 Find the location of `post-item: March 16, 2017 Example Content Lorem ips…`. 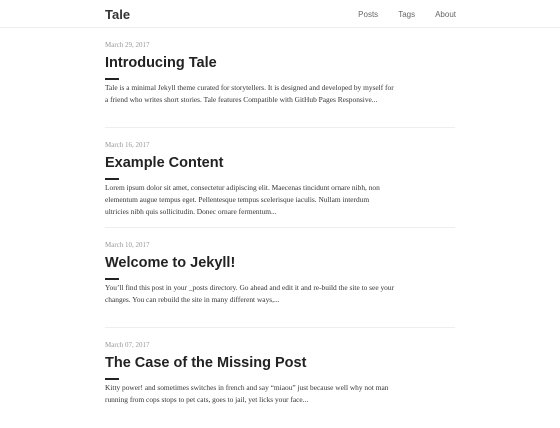

post-item: March 16, 2017 Example Content Lorem ips… is located at coordinates (280, 178).